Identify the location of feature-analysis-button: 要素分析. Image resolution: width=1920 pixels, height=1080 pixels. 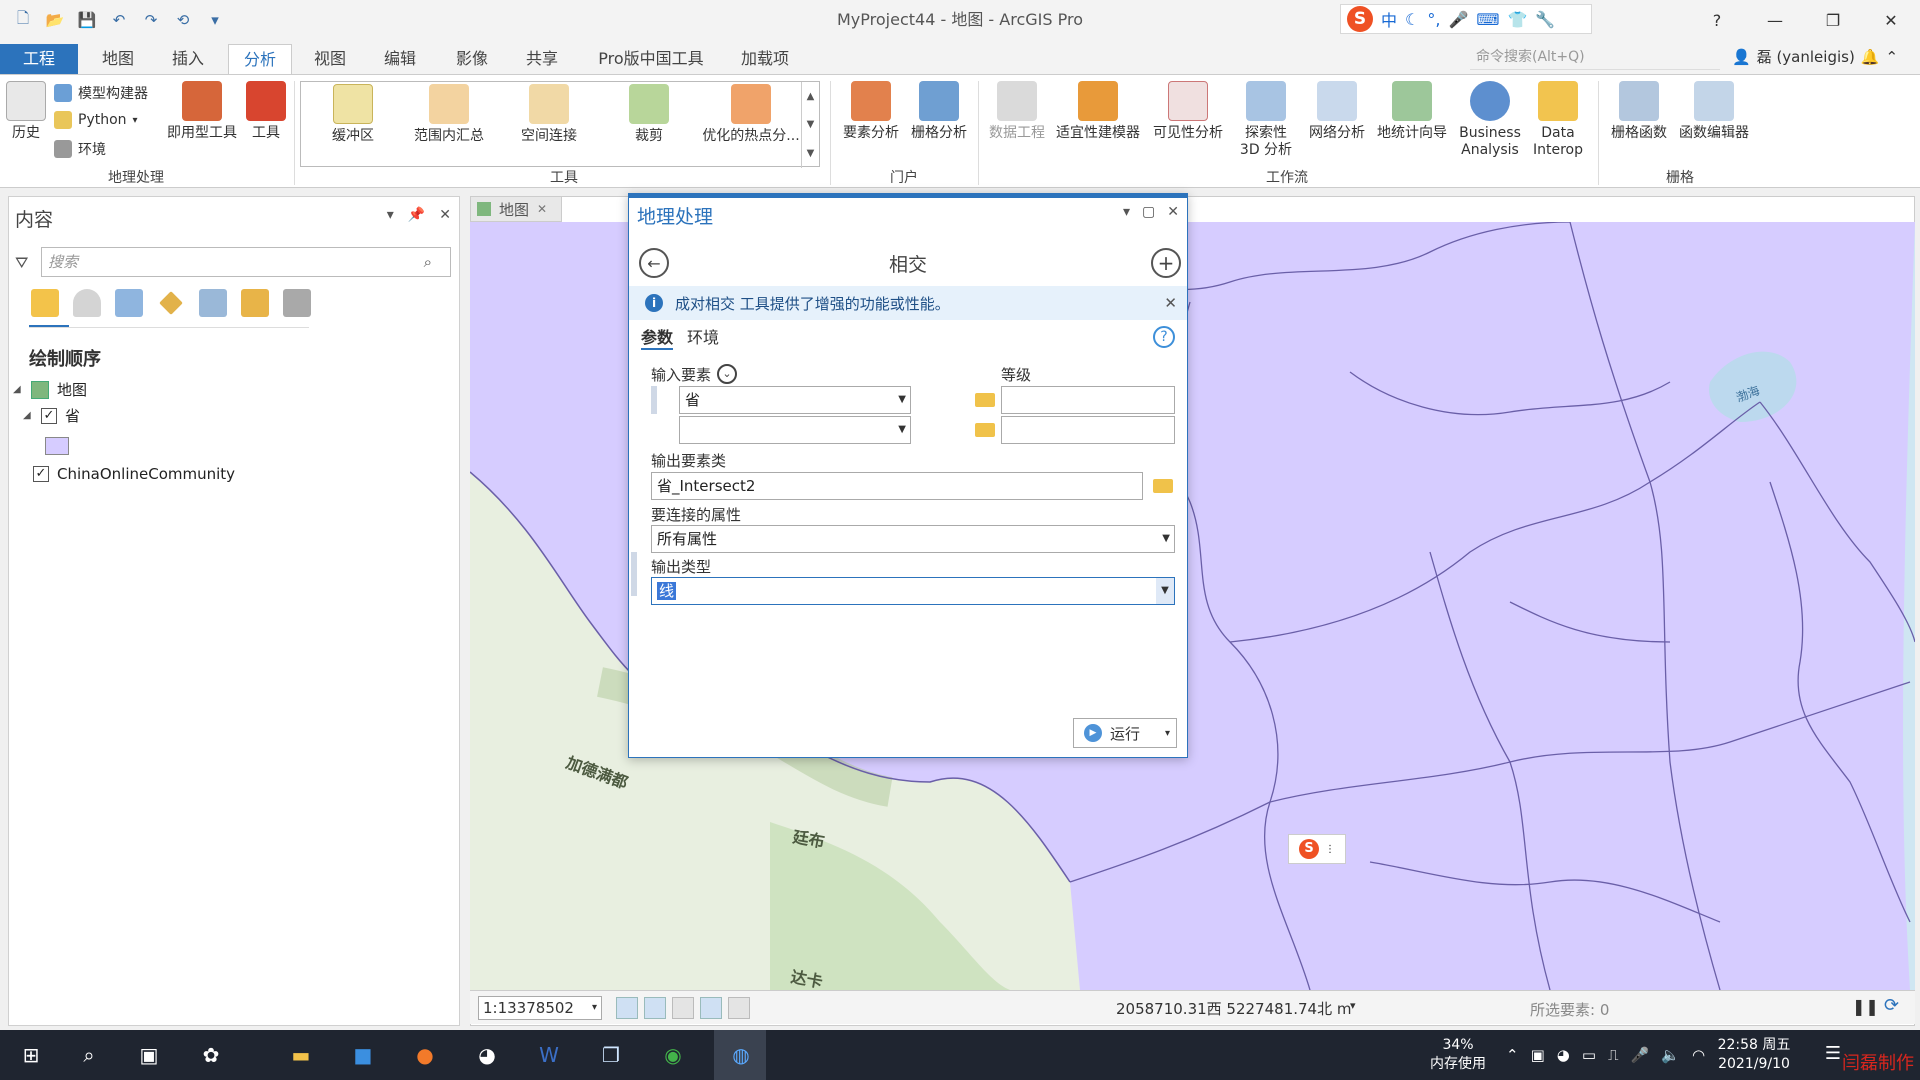
(871, 111).